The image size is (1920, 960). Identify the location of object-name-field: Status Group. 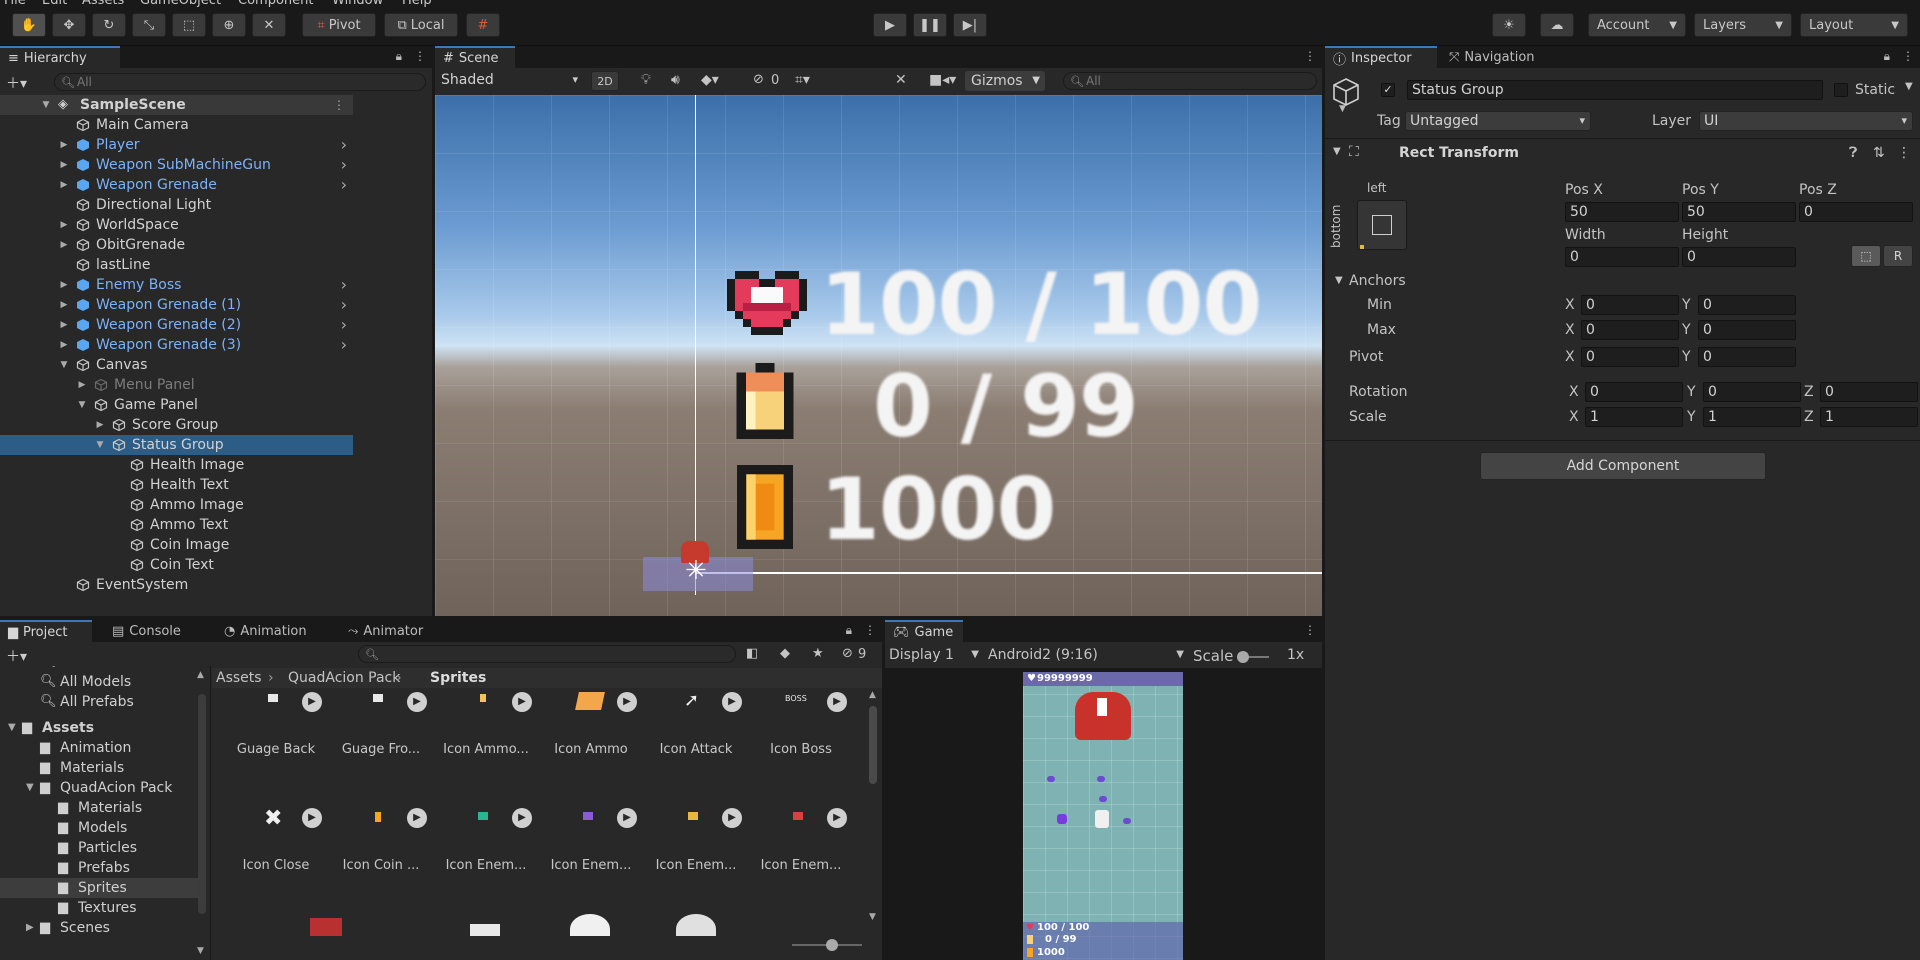
(1615, 90).